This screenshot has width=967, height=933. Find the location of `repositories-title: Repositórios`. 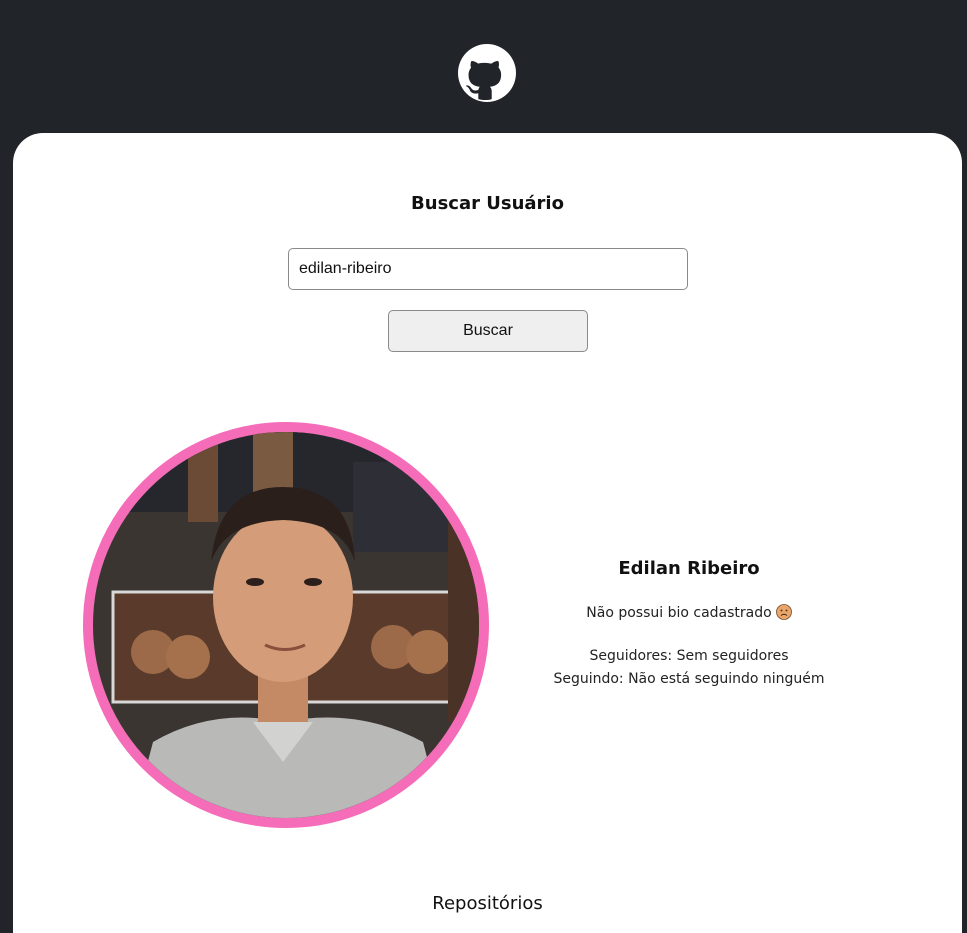

repositories-title: Repositórios is located at coordinates (487, 903).